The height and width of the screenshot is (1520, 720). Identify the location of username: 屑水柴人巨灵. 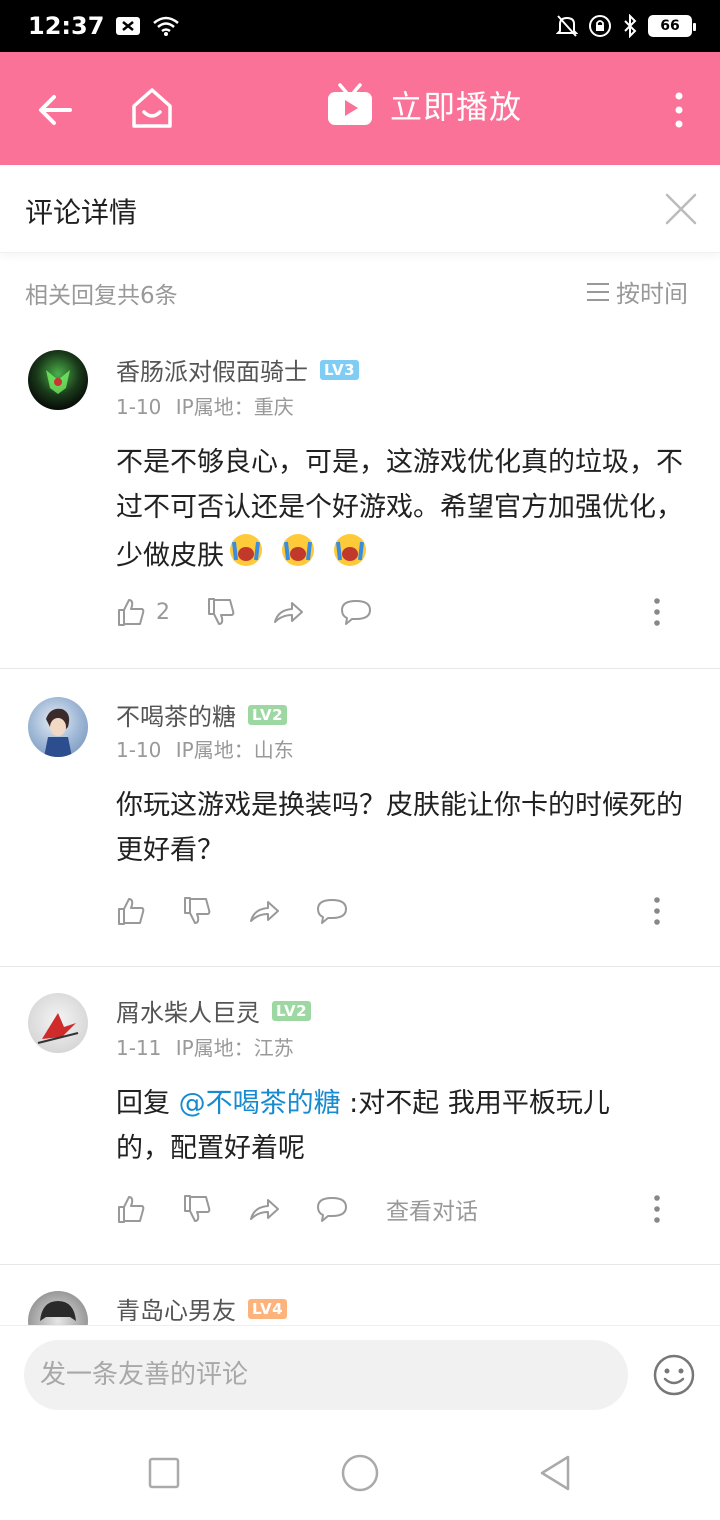
(188, 1010).